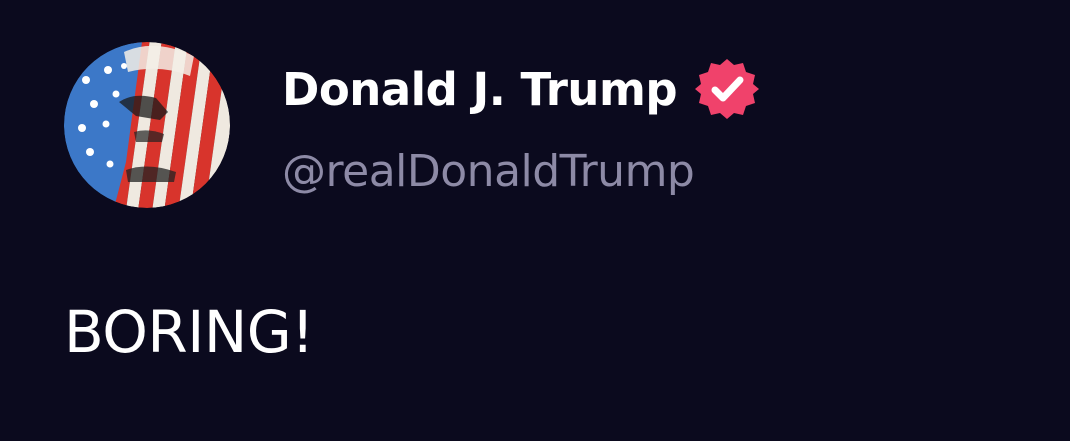 The width and height of the screenshot is (1070, 441). I want to click on author-display-name: Donald J. Trump, so click(480, 89).